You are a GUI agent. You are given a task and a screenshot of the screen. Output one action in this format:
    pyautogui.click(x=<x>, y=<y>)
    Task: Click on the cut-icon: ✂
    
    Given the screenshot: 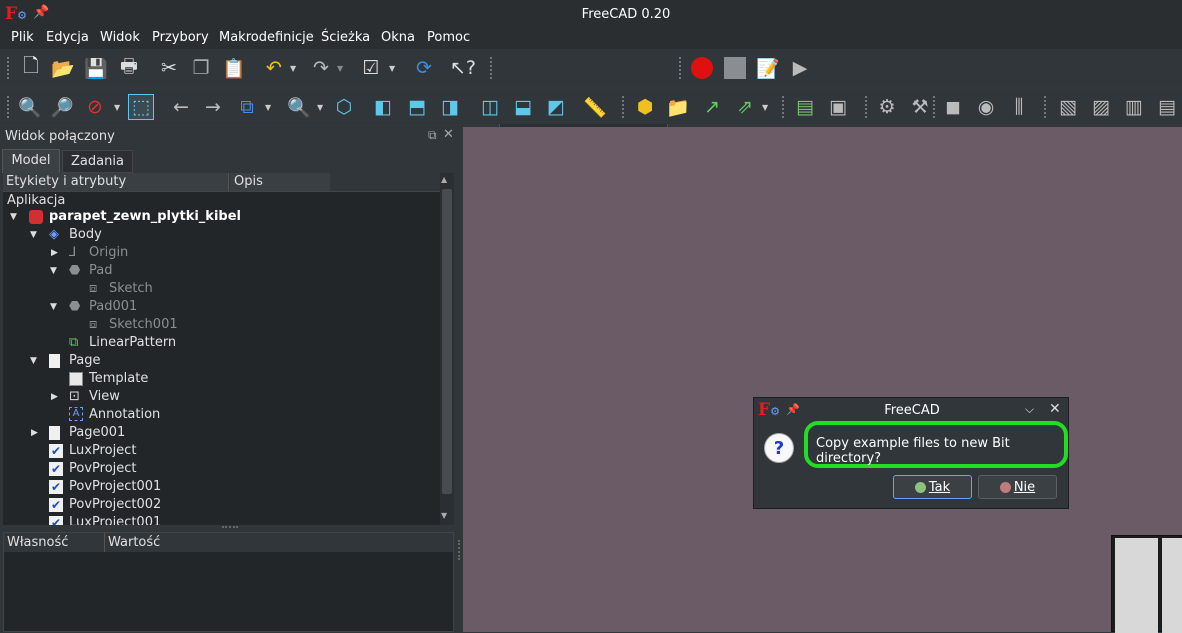 What is the action you would take?
    pyautogui.click(x=169, y=68)
    